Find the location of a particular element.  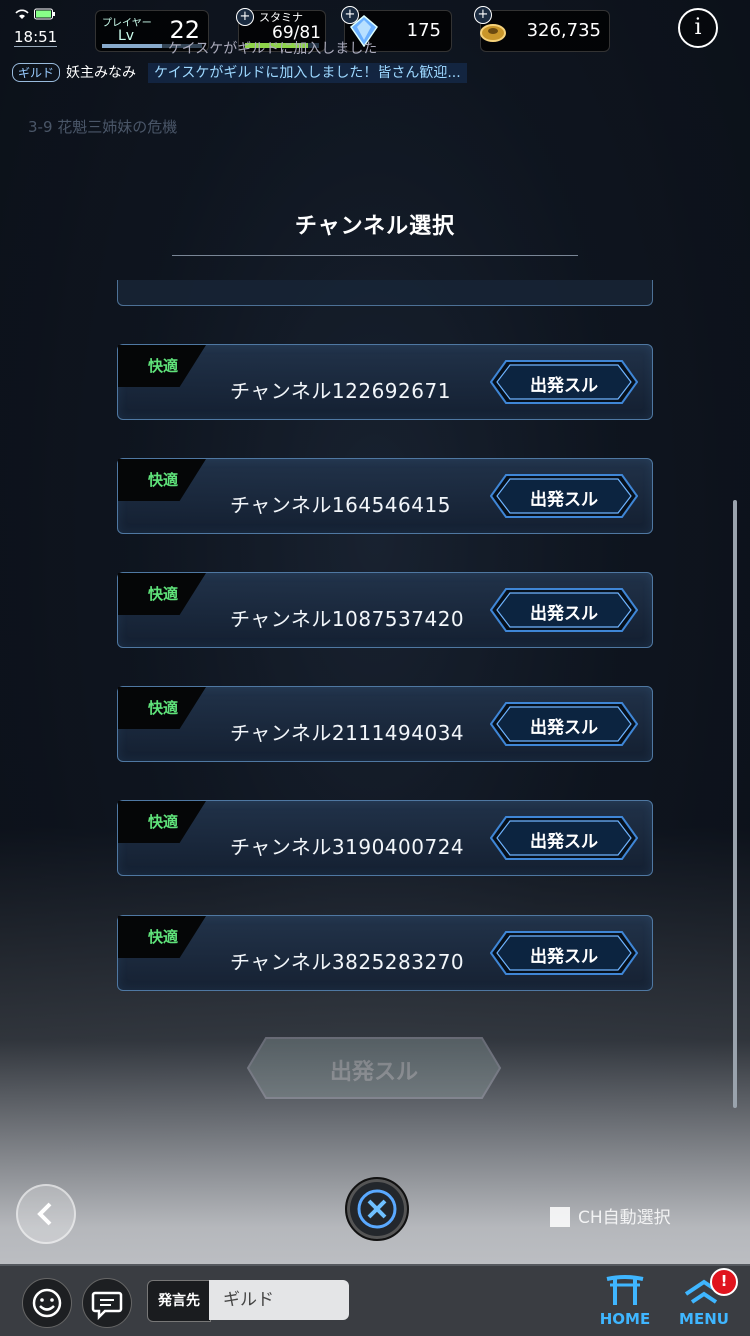

channel-list-scrollbar is located at coordinates (735, 804).